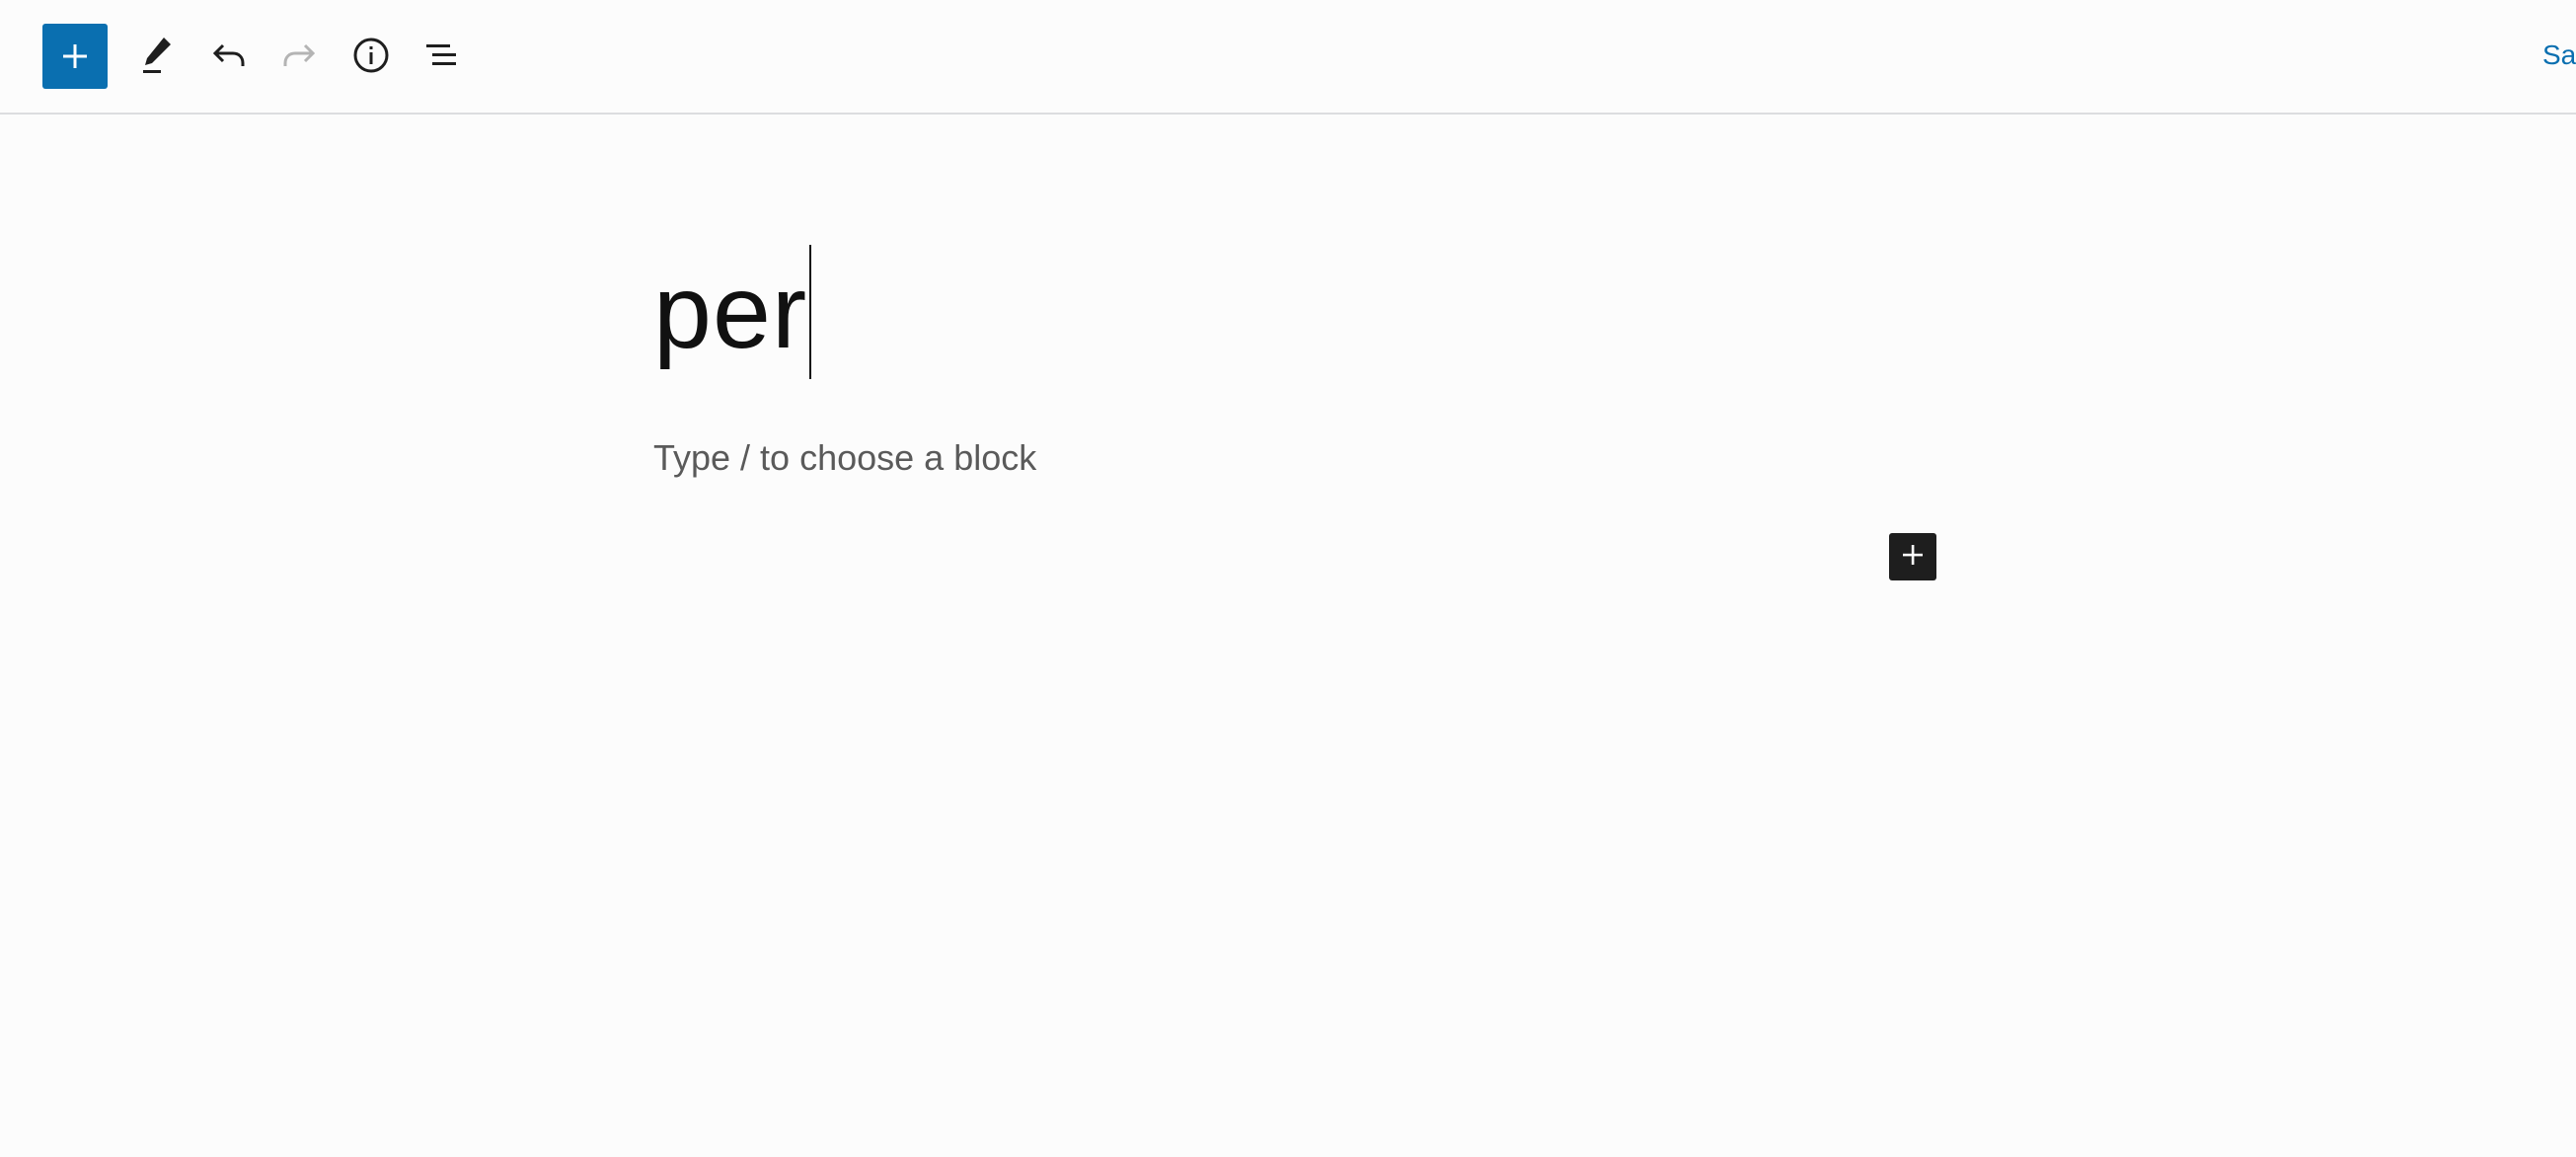 The image size is (2576, 1157). I want to click on list-view-button, so click(442, 55).